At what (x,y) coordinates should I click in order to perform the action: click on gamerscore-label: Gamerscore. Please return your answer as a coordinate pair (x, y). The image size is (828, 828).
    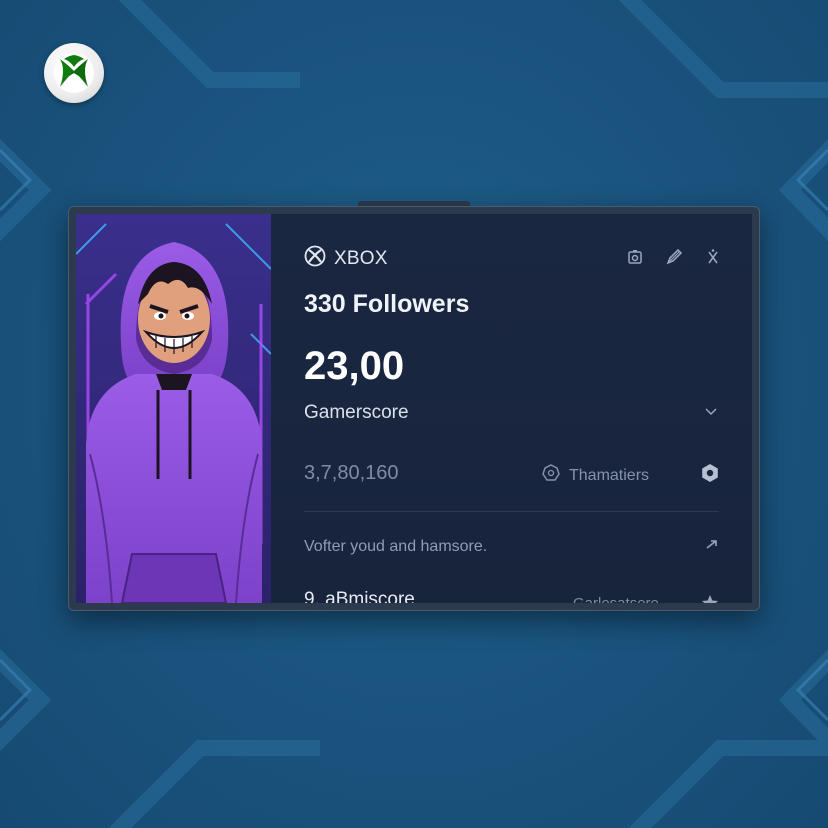
    Looking at the image, I should click on (356, 412).